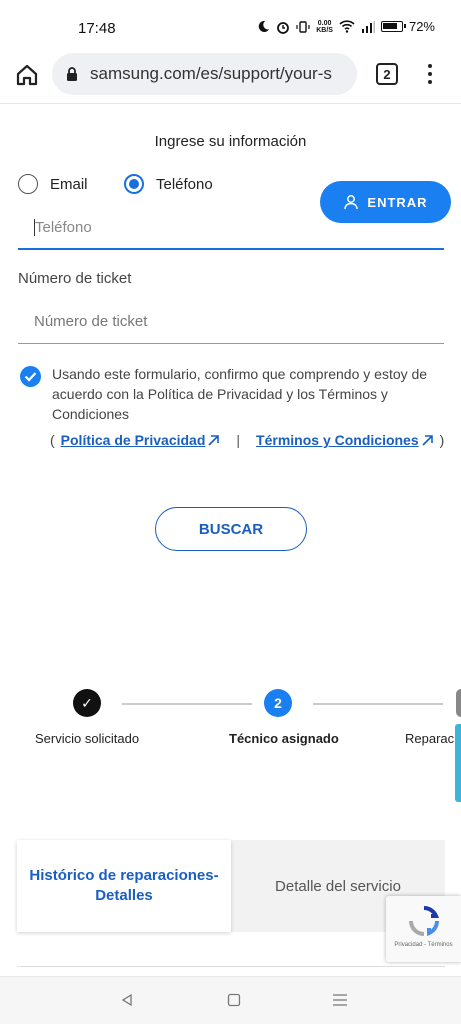 The width and height of the screenshot is (461, 1024). I want to click on overflow-menu-icon, so click(430, 74).